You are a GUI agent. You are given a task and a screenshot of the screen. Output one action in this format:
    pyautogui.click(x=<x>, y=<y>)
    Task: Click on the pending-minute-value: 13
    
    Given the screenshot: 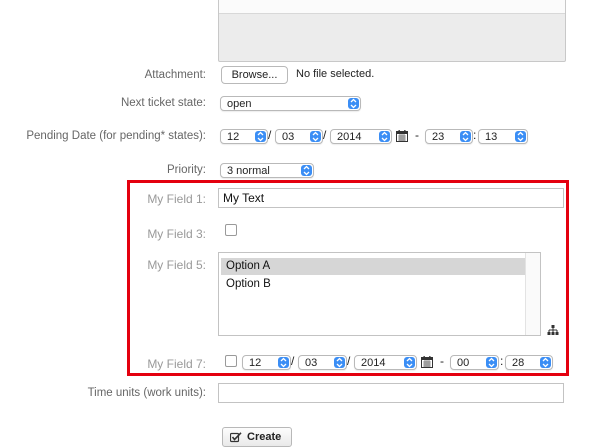 What is the action you would take?
    pyautogui.click(x=491, y=137)
    